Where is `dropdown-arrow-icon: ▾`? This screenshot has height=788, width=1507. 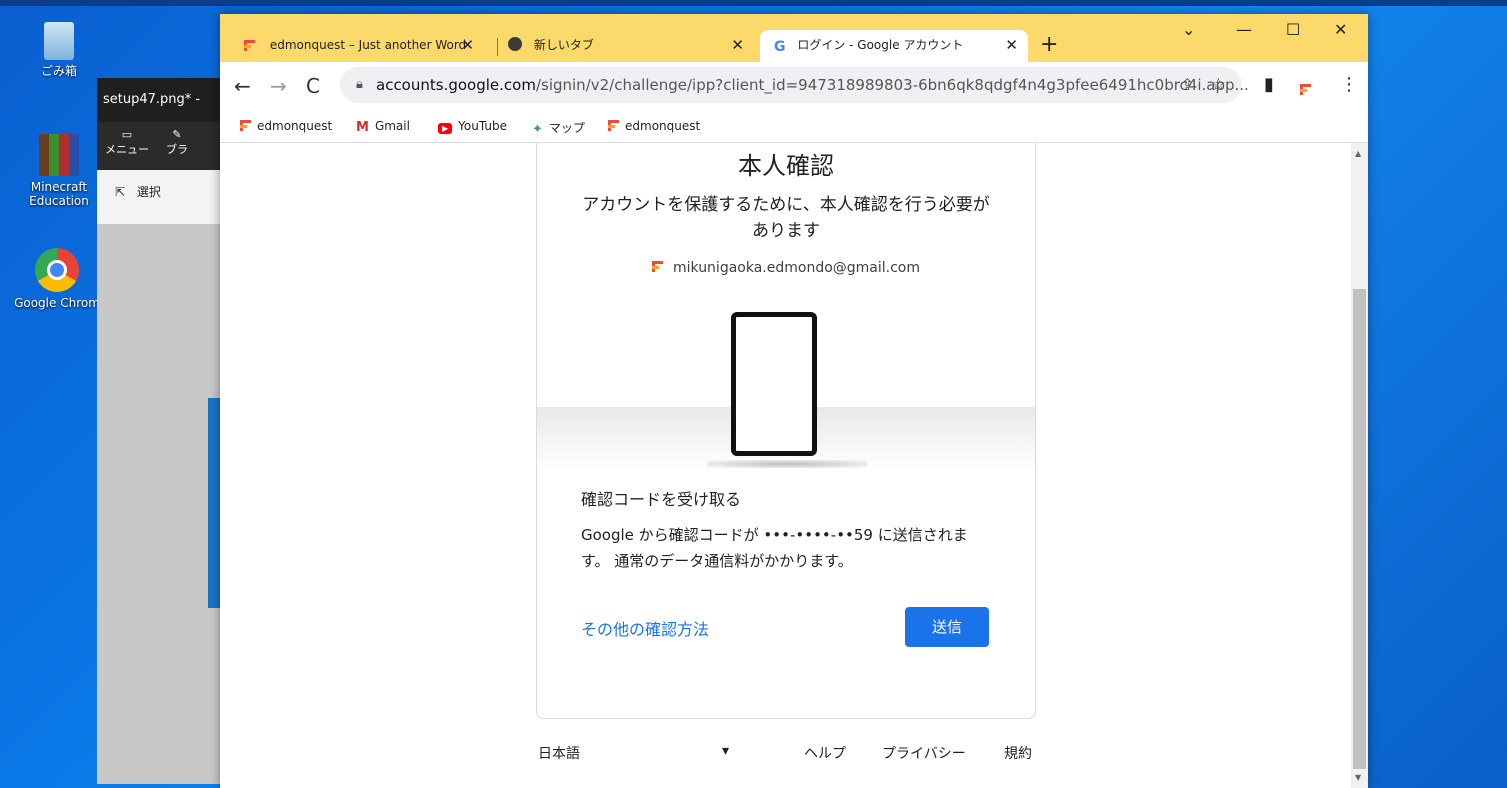
dropdown-arrow-icon: ▾ is located at coordinates (726, 751).